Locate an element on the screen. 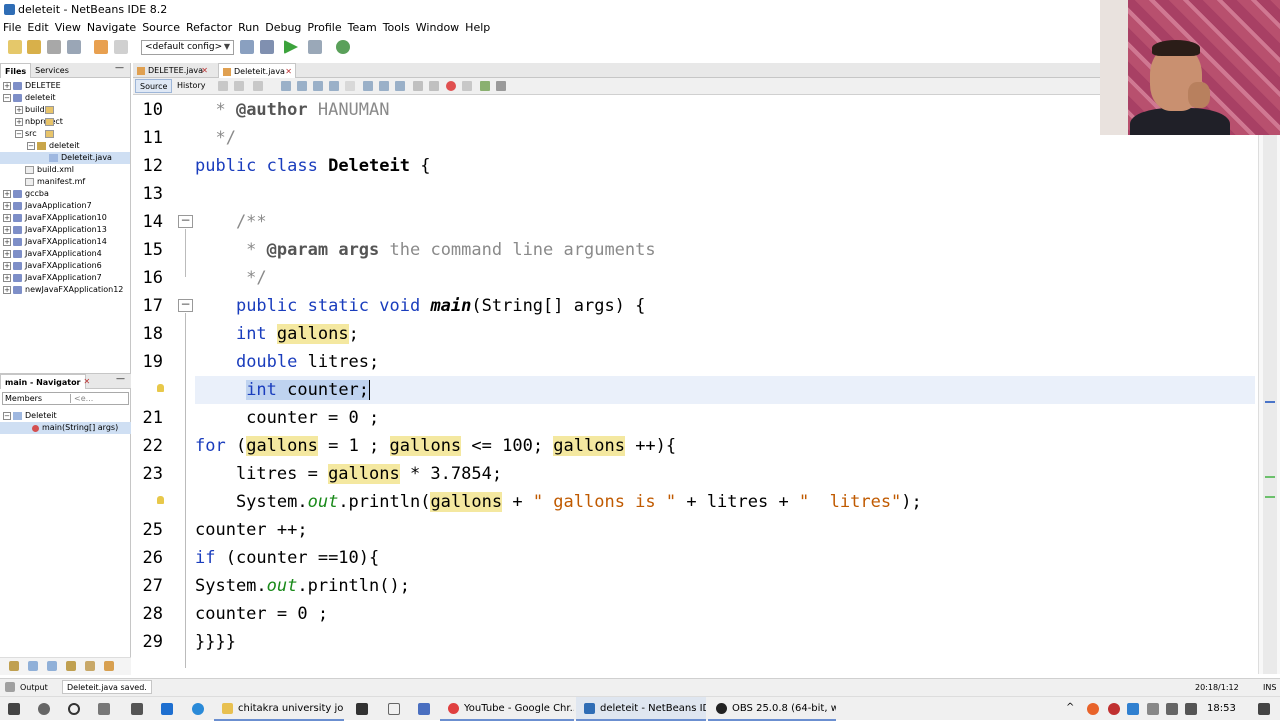  tree-item: + JavaFXApplication7 is located at coordinates (65, 278).